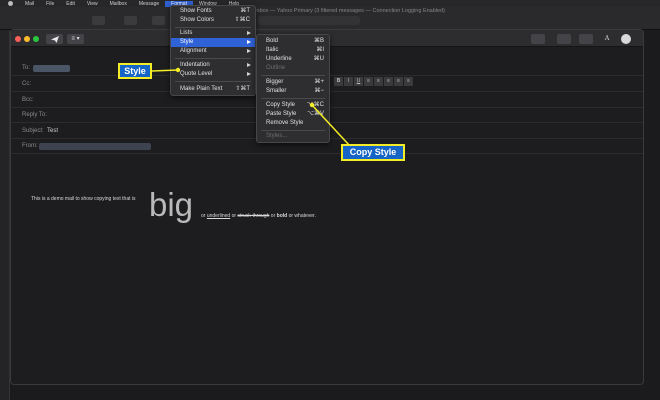 The height and width of the screenshot is (400, 660). I want to click on callout-style: Style, so click(135, 71).